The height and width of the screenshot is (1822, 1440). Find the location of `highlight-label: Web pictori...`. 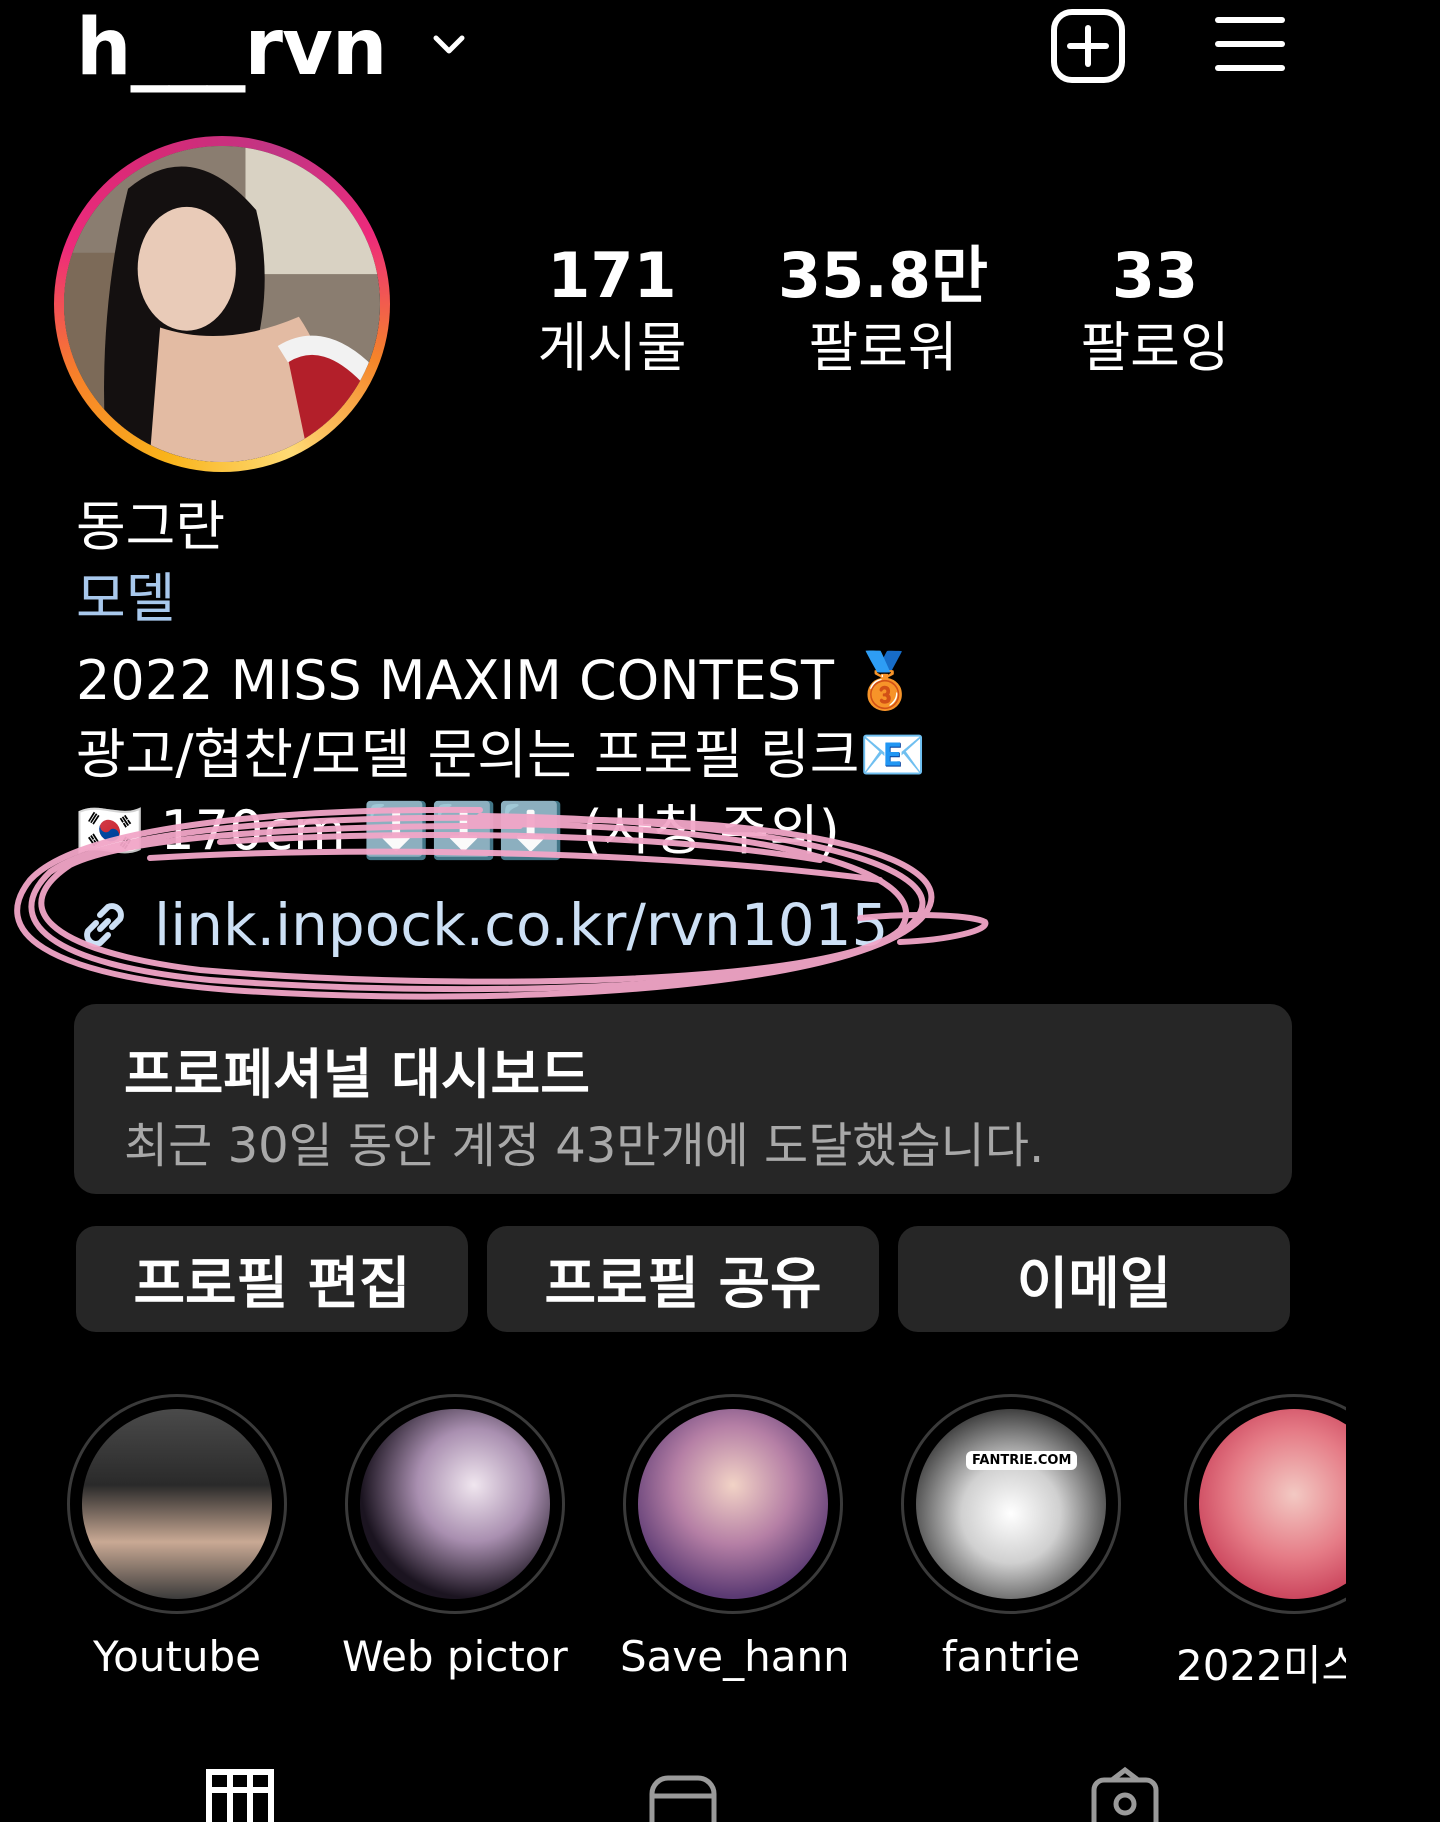

highlight-label: Web pictori... is located at coordinates (455, 1656).